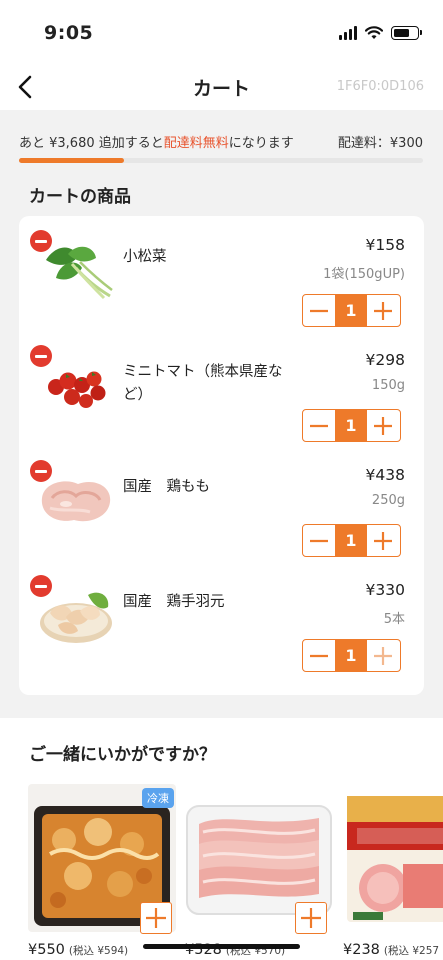  I want to click on status-icons, so click(380, 33).